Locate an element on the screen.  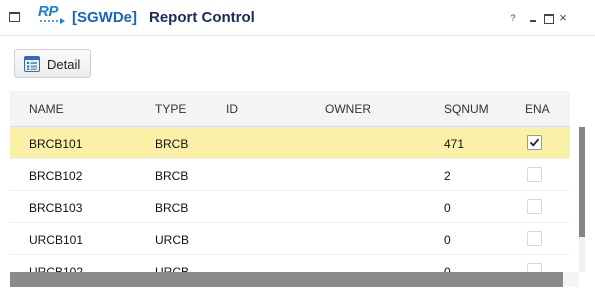
cell-sqnum: 471 is located at coordinates (454, 144).